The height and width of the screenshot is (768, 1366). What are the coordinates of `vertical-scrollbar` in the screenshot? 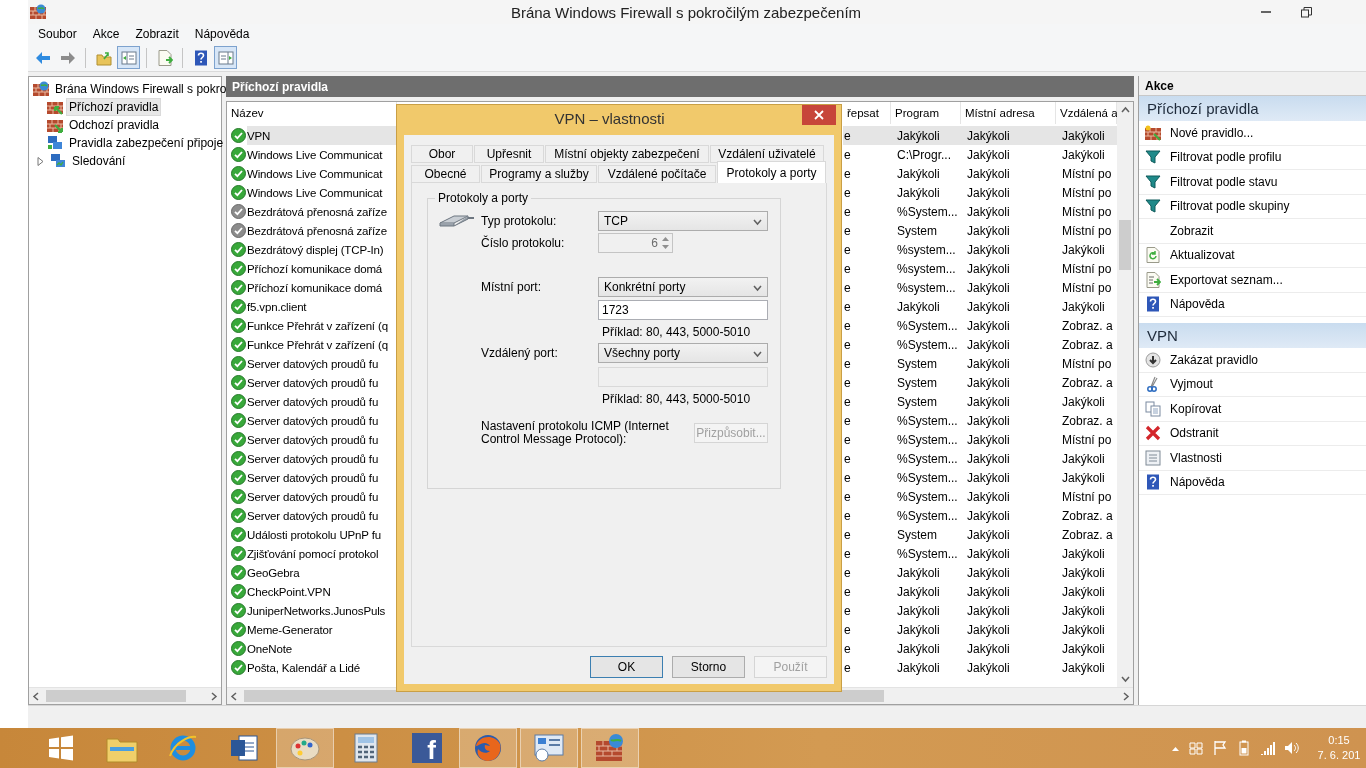 It's located at (1125, 394).